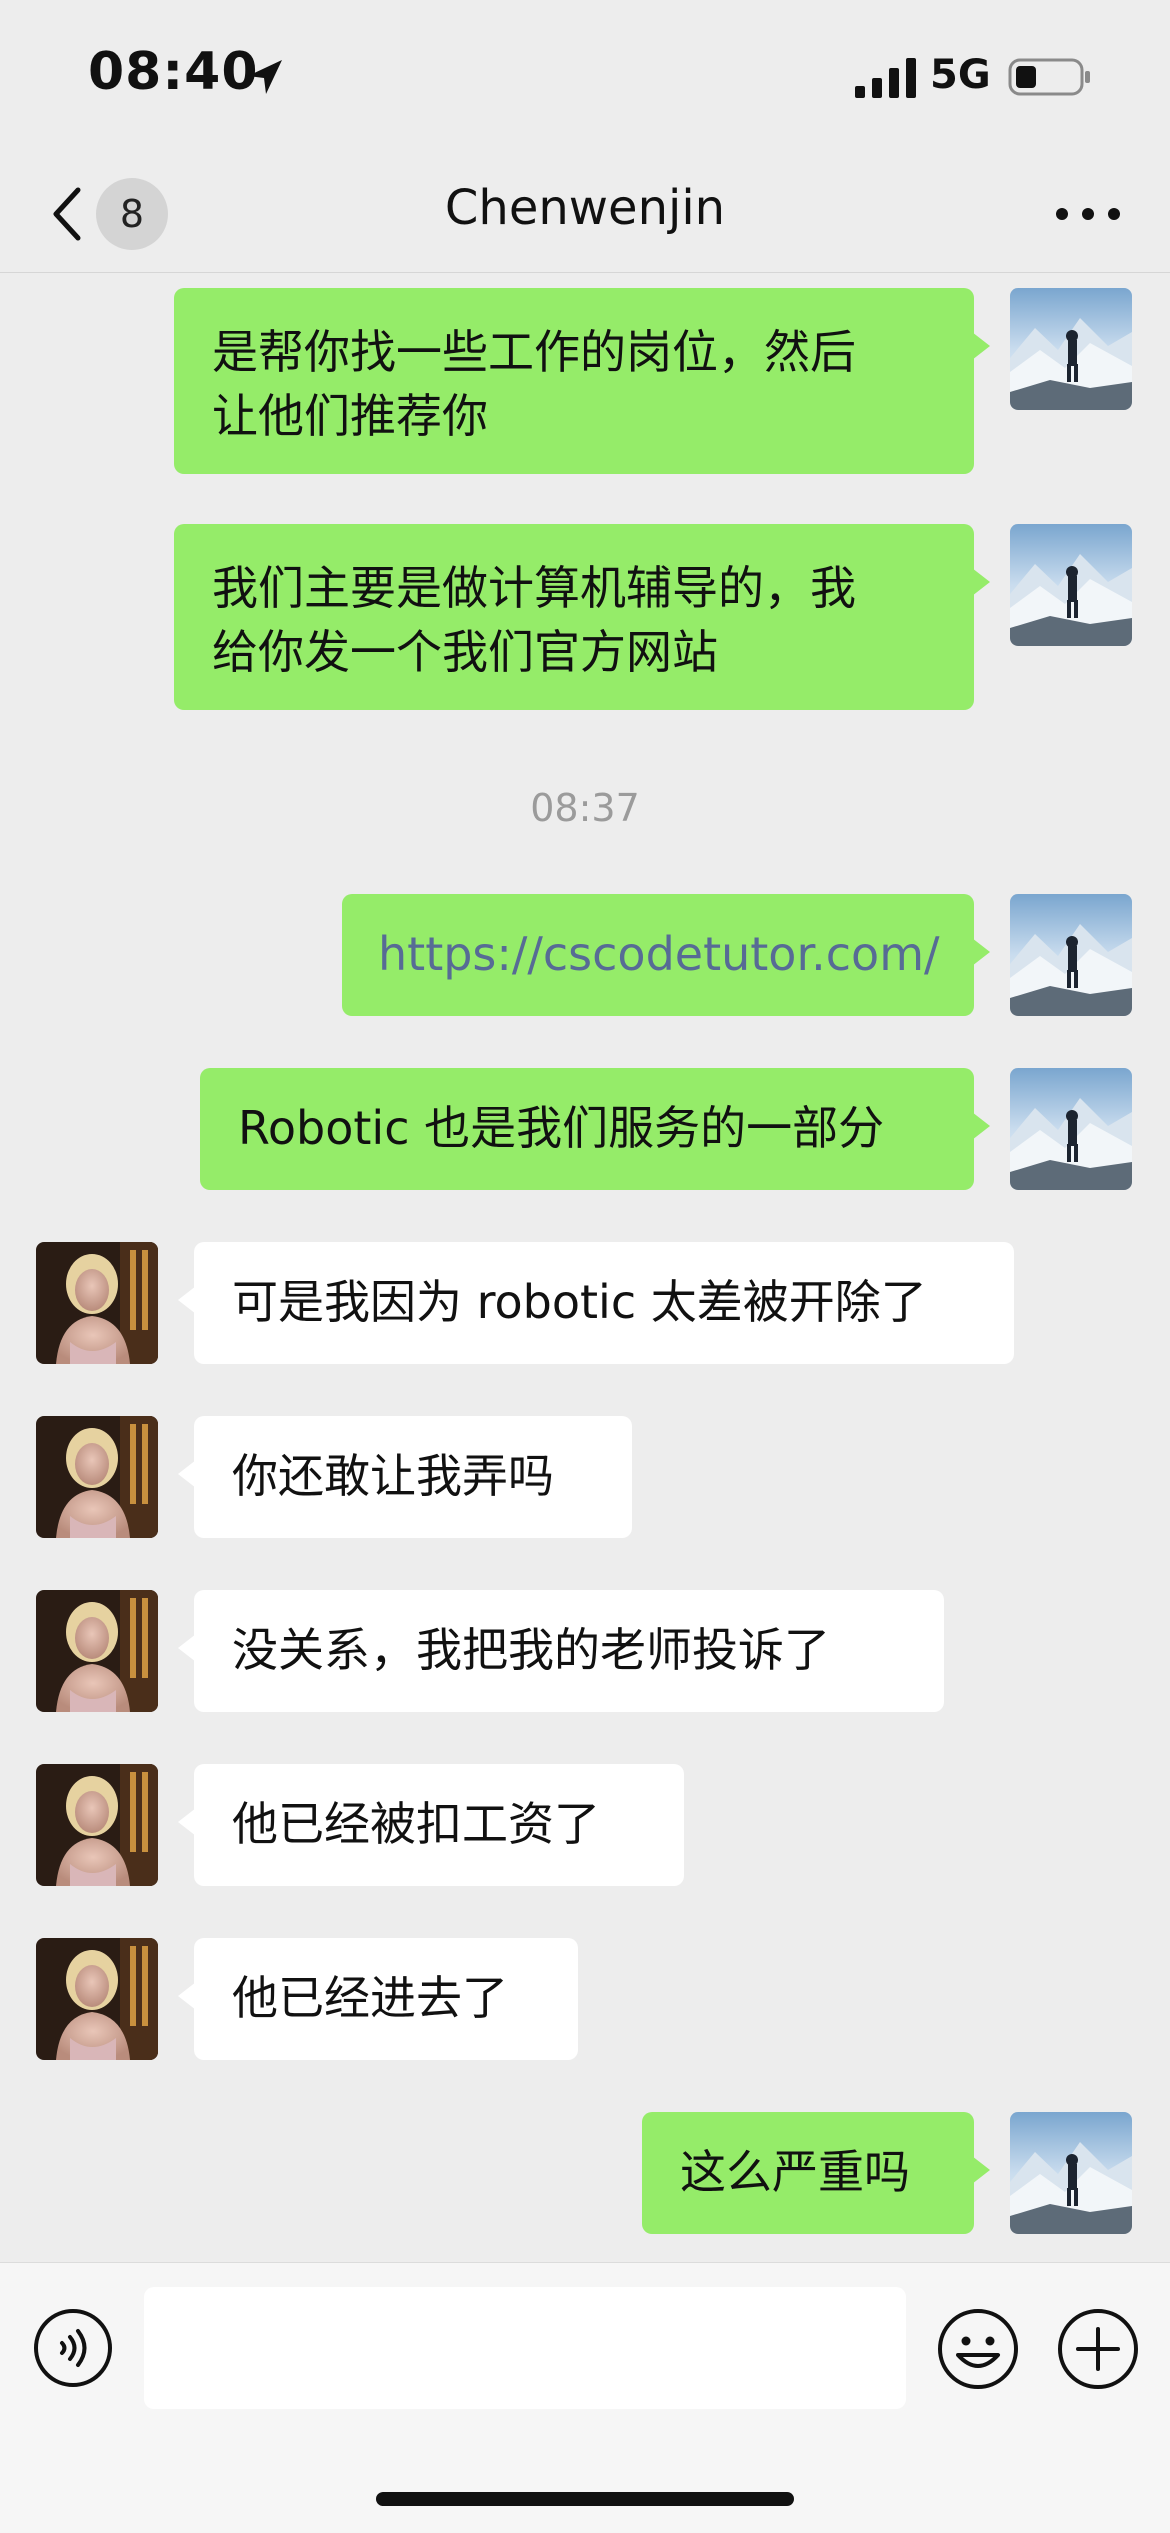  What do you see at coordinates (795, 2172) in the screenshot?
I see `message-text: 这么严重吗` at bounding box center [795, 2172].